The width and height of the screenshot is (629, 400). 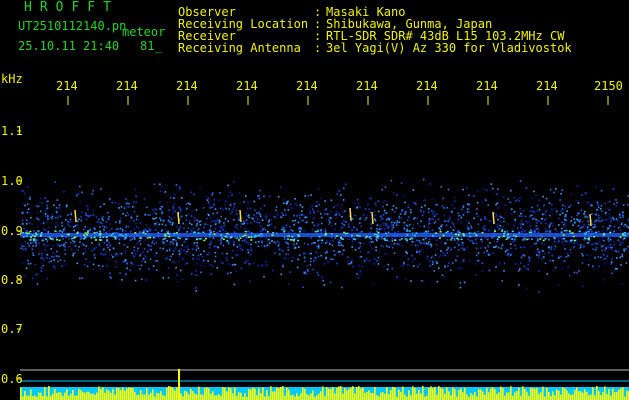 I want to click on y-tick-label: 0.6, so click(x=12, y=379).